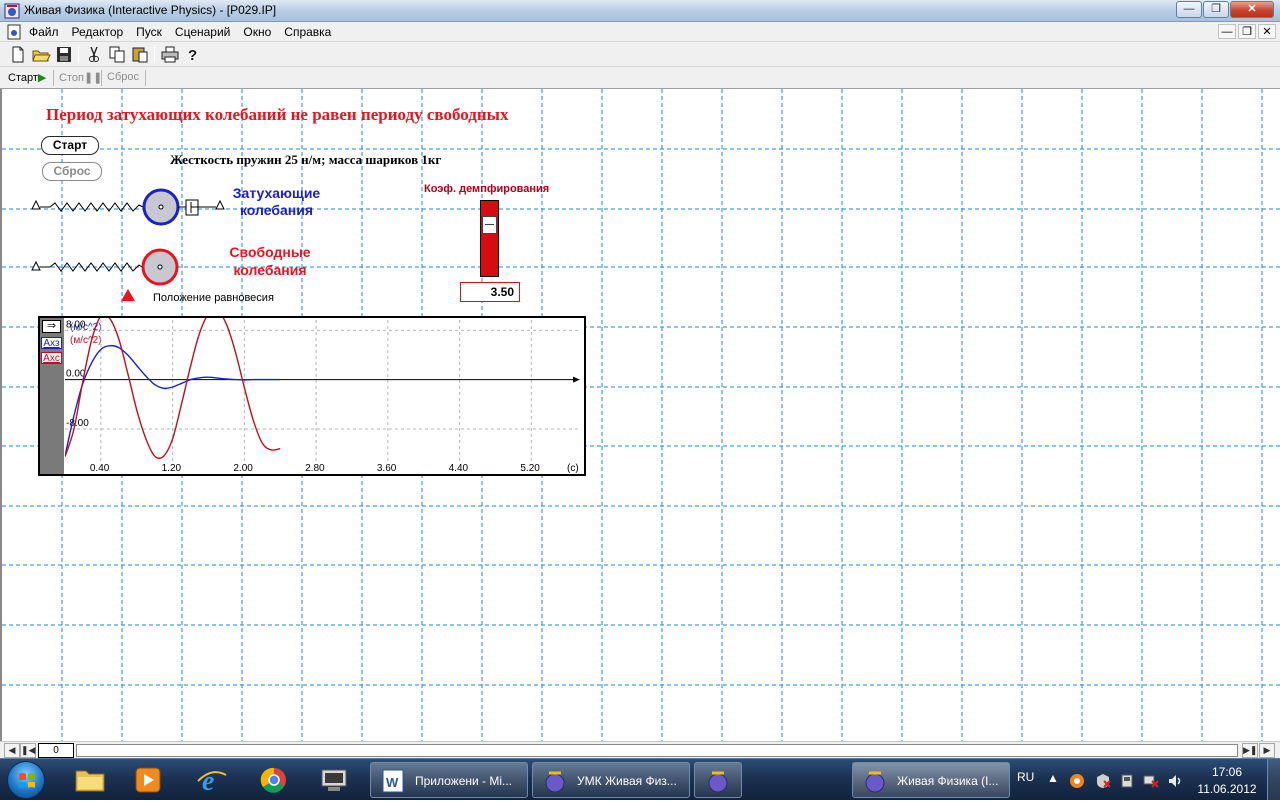 This screenshot has height=803, width=1280. I want to click on scroll-right-button: ▶, so click(1267, 750).